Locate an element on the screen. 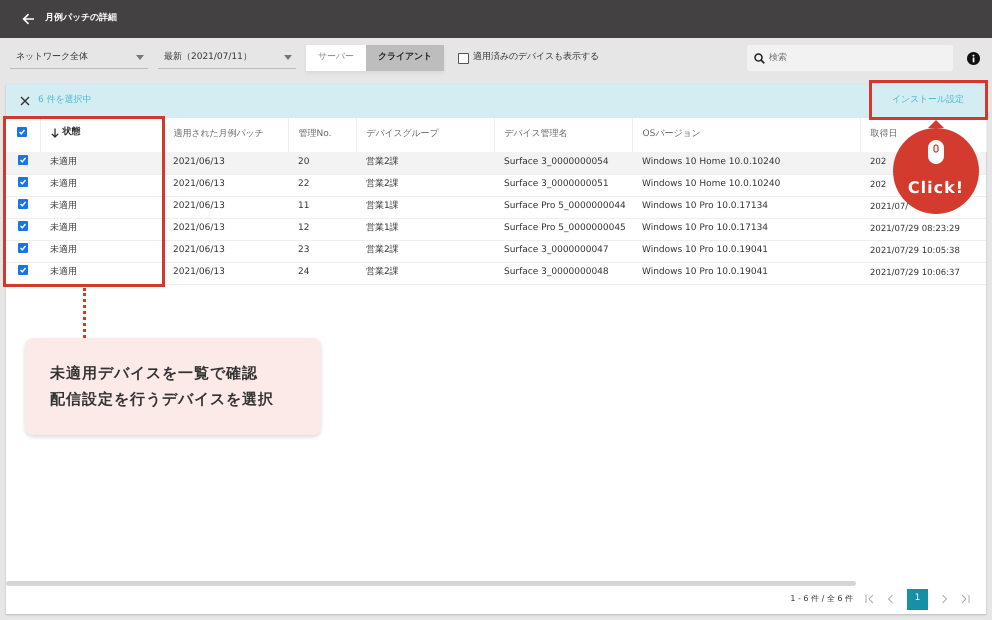 The height and width of the screenshot is (620, 992). last-page-button is located at coordinates (965, 599).